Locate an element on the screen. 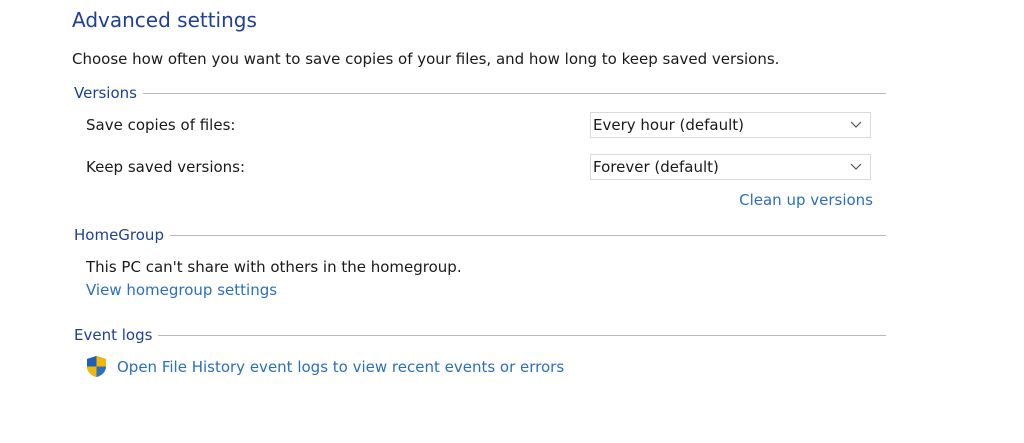  homegroup-heading: HomeGroup is located at coordinates (119, 235).